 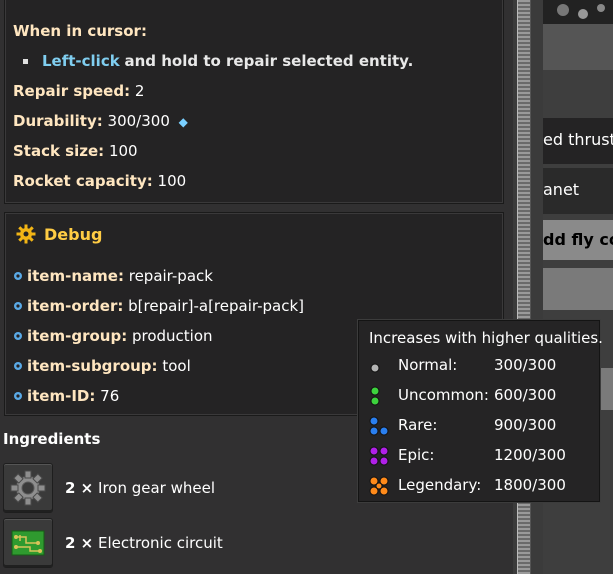 I want to click on quality-value: 300/300, so click(x=525, y=365).